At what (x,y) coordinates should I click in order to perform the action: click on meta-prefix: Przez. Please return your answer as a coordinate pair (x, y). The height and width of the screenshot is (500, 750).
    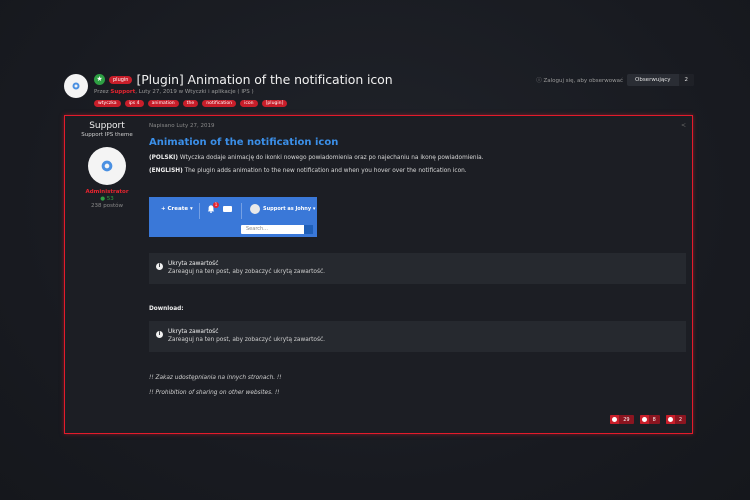
    Looking at the image, I should click on (102, 92).